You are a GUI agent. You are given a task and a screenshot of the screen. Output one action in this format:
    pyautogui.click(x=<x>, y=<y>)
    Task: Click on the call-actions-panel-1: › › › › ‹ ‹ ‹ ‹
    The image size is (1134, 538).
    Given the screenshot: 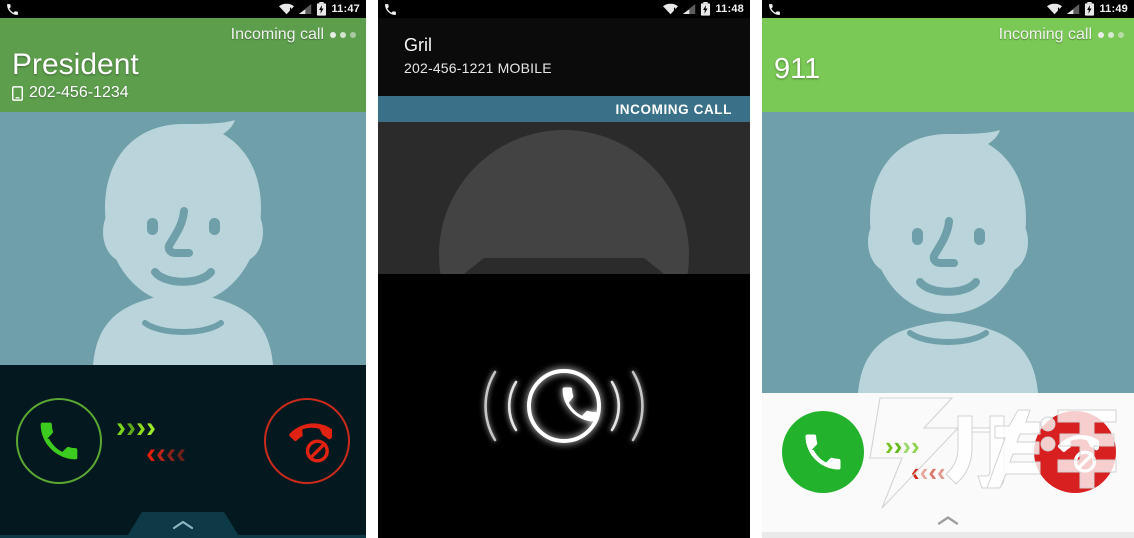 What is the action you would take?
    pyautogui.click(x=183, y=451)
    